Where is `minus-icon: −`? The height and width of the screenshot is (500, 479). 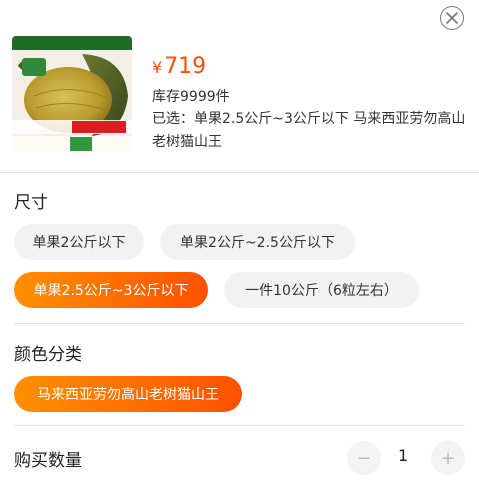
minus-icon: − is located at coordinates (364, 458).